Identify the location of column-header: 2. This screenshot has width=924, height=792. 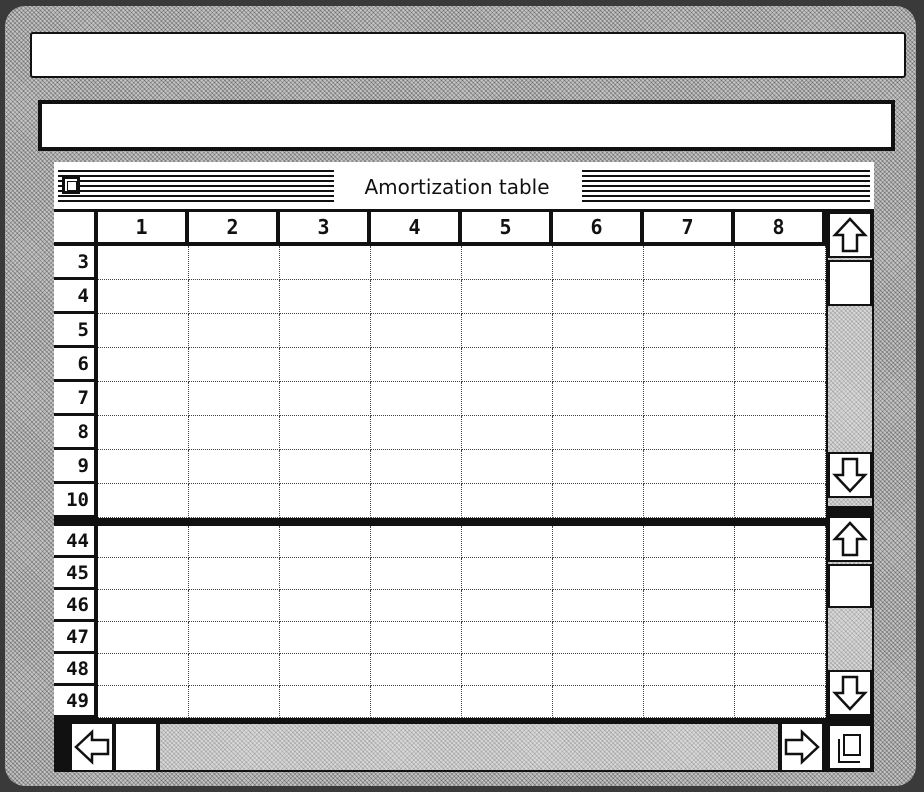
(234, 229).